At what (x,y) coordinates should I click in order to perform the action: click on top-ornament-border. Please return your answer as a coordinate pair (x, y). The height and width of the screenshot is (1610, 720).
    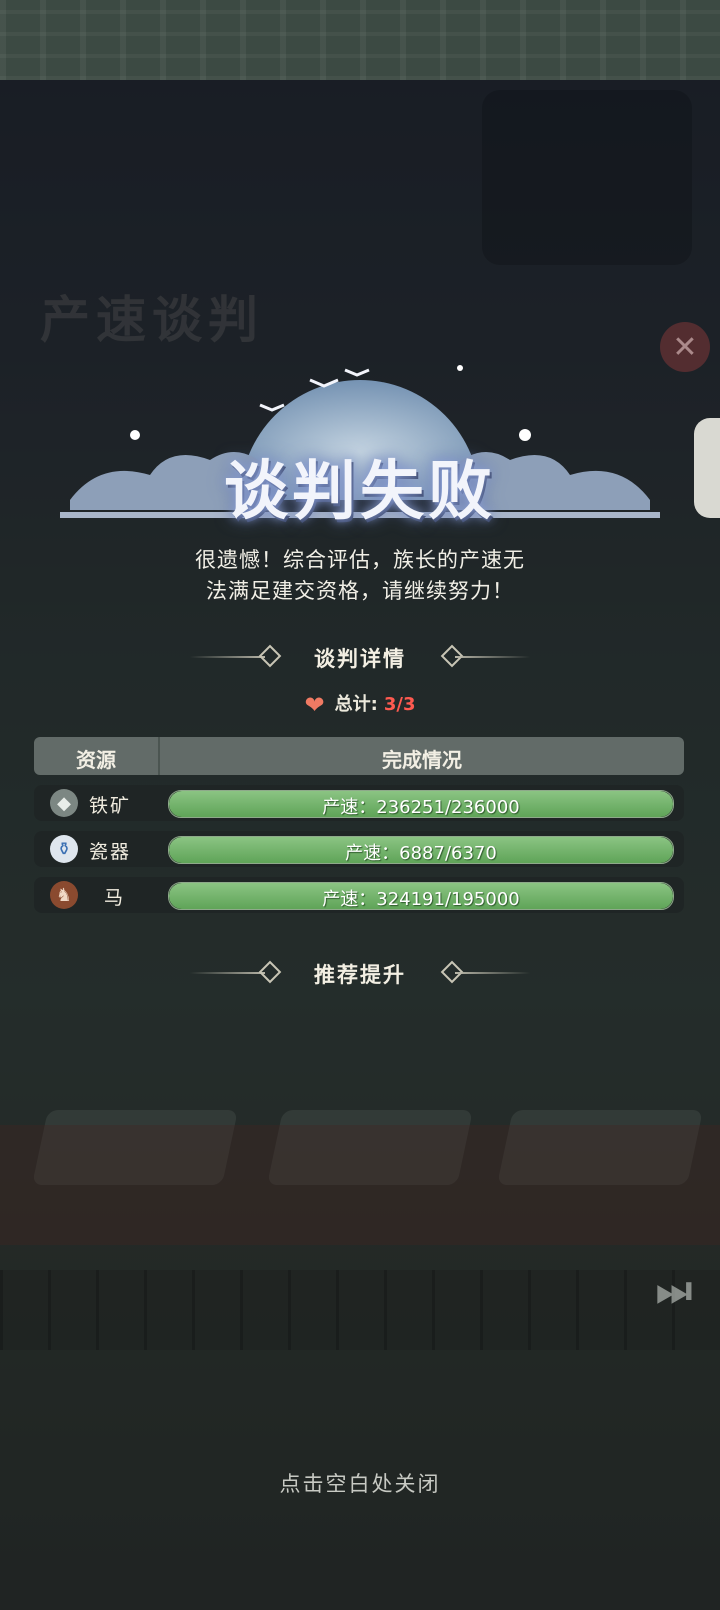
    Looking at the image, I should click on (360, 40).